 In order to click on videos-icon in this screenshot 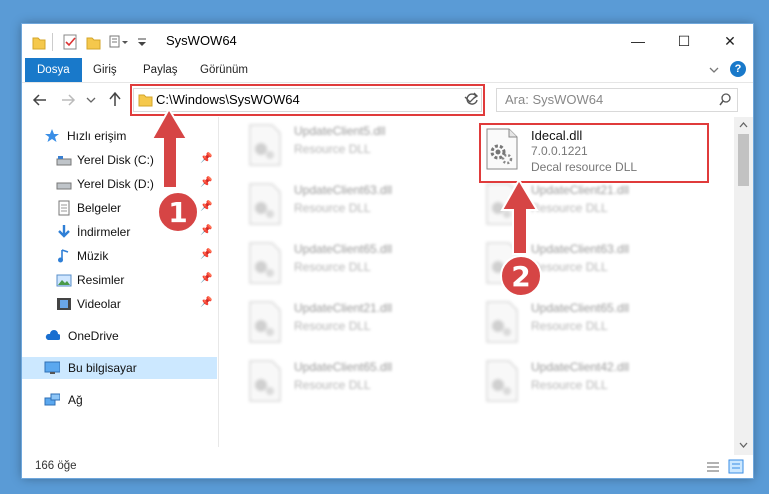, I will do `click(64, 304)`.